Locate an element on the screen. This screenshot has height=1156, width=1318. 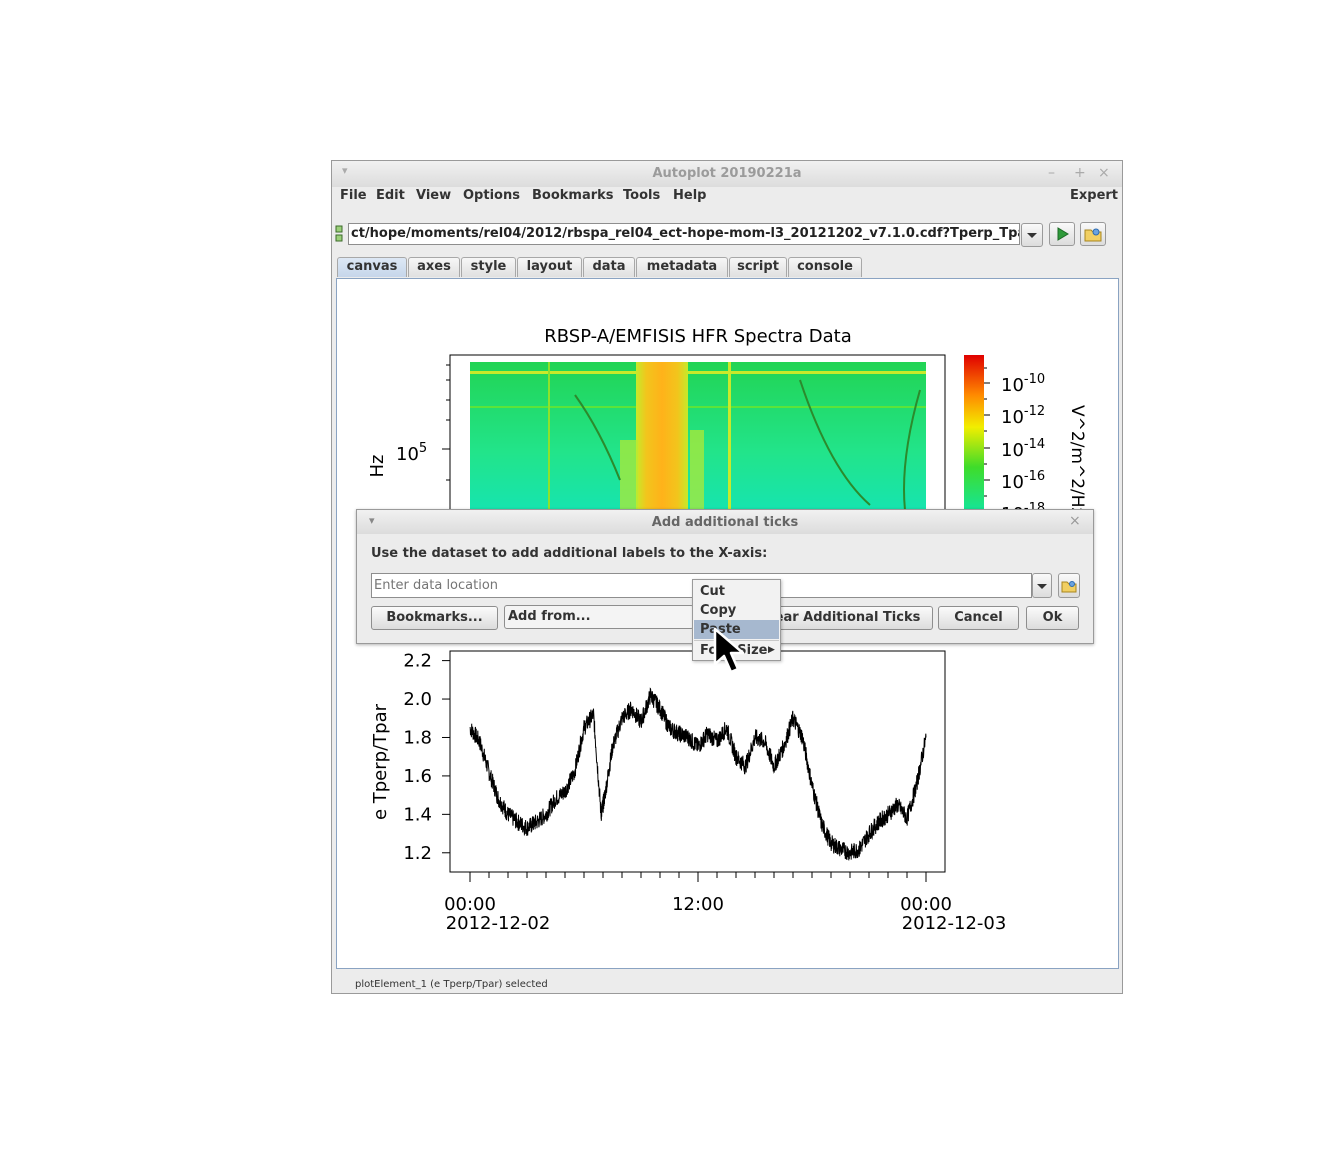
clear-ticks-button: ear Additional Ticks is located at coordinates (847, 618).